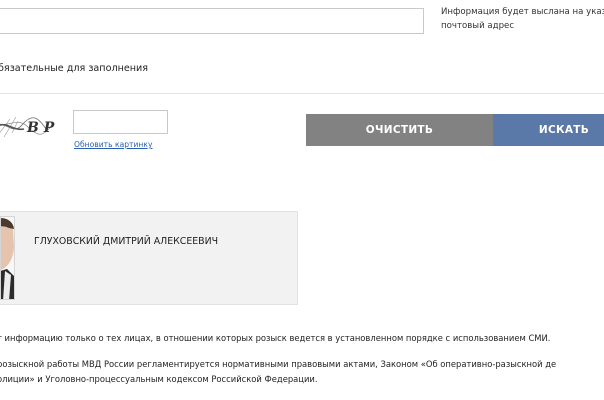 Image resolution: width=604 pixels, height=400 pixels. I want to click on clear-button-label: ОЧИСТИТЬ, so click(399, 130).